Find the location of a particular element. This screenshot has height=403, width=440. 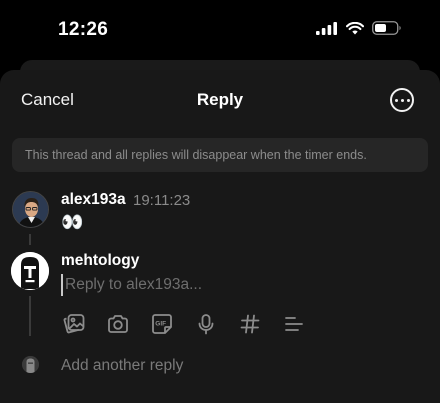

status-icons is located at coordinates (359, 28).